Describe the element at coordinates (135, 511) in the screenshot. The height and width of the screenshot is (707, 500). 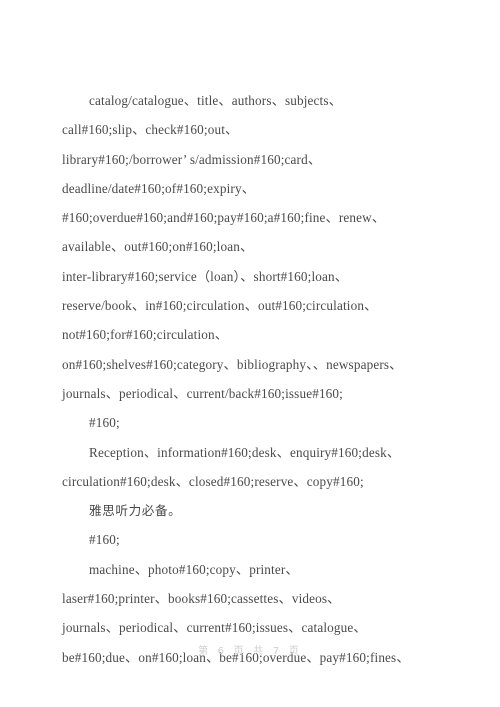
I see `paragraph-chinese-note: 雅思听力必备。` at that location.